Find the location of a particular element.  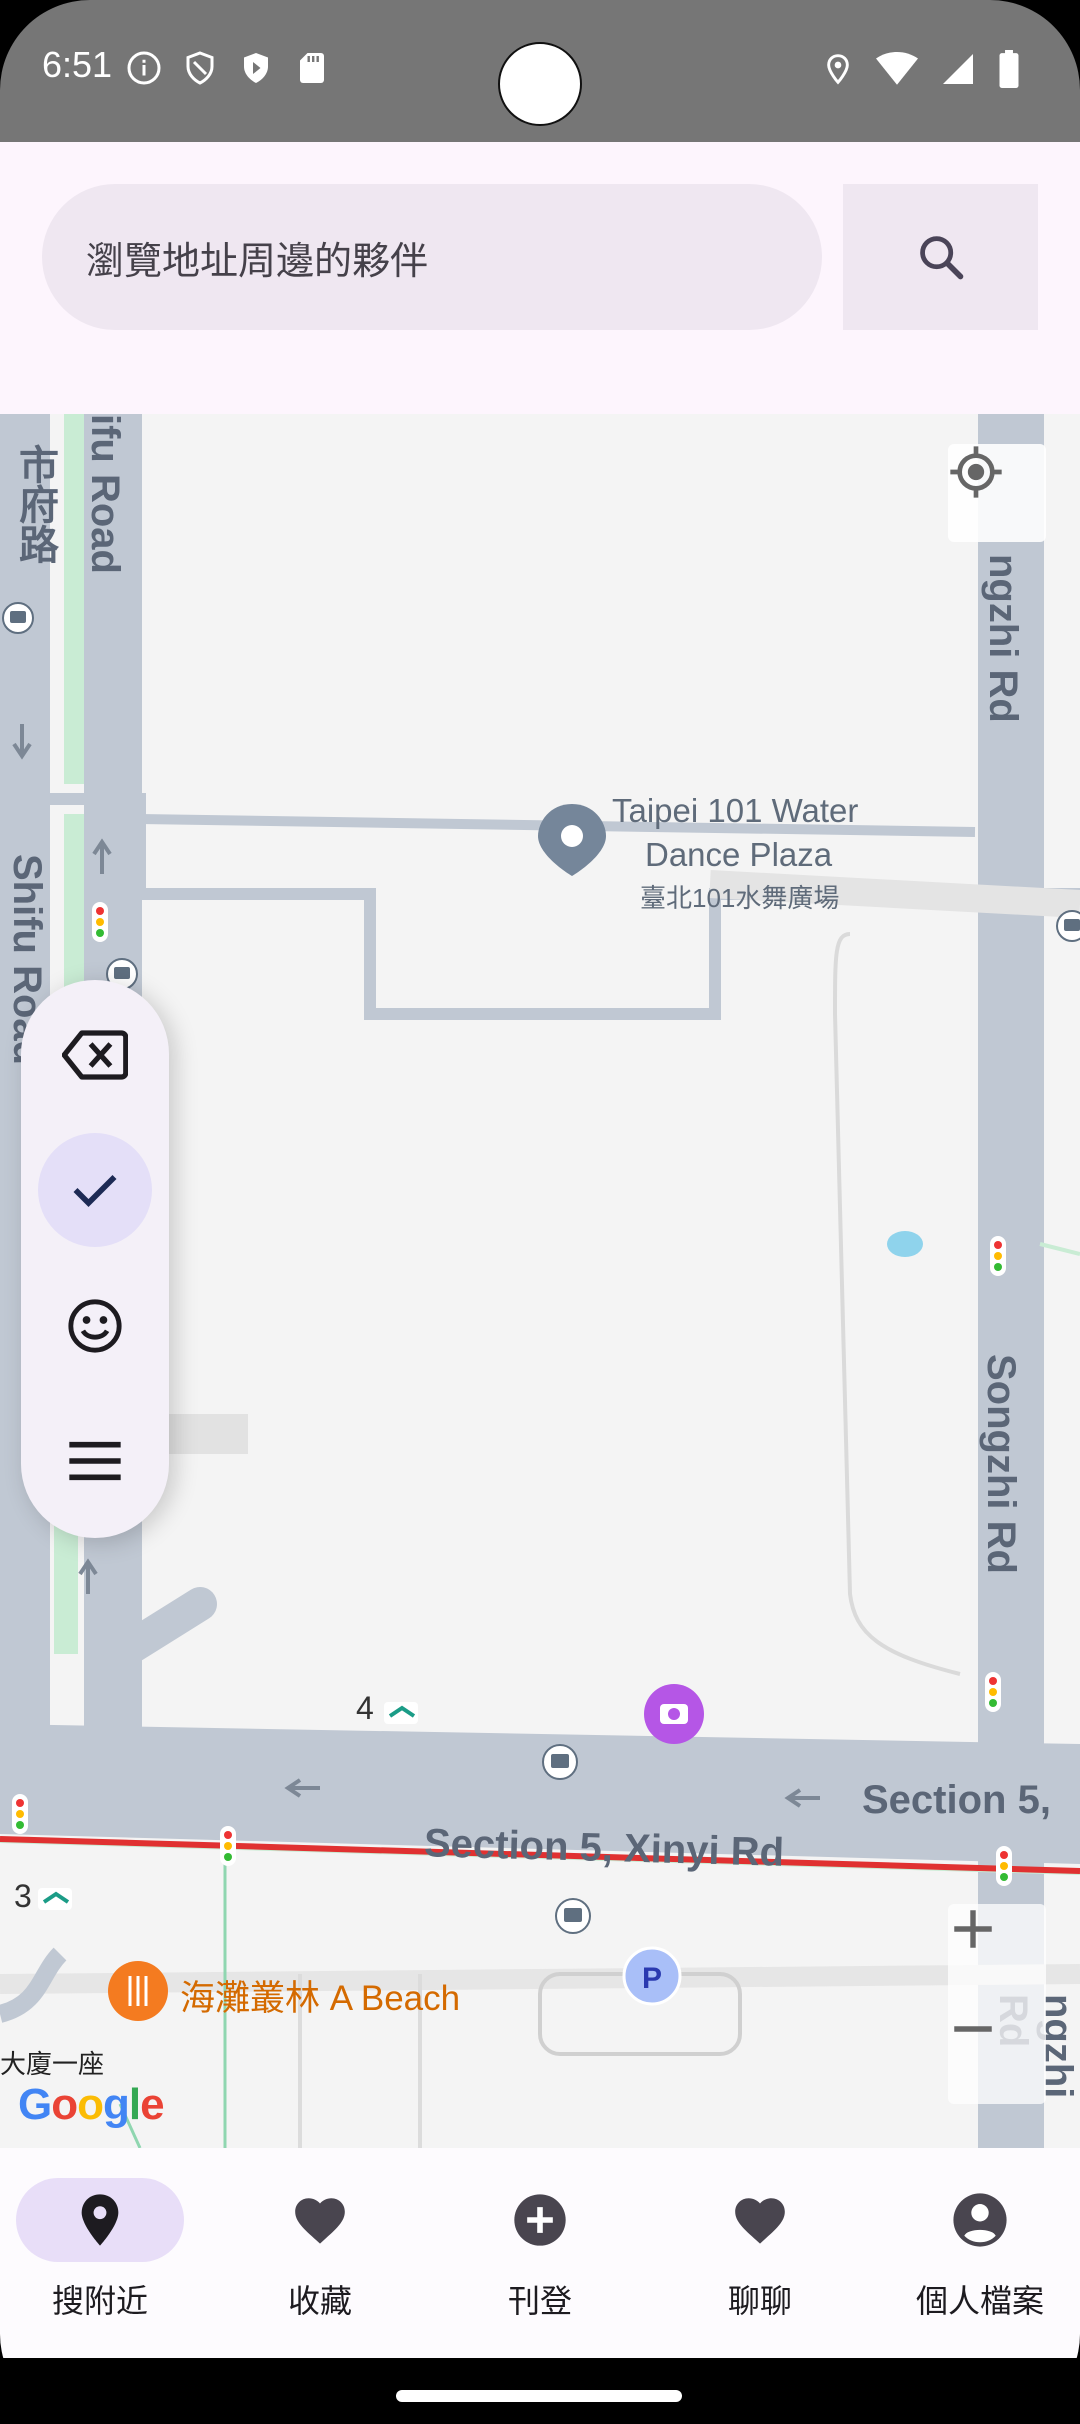

search-placeholder: 瀏覽地址周邊的夥伴 is located at coordinates (257, 260).